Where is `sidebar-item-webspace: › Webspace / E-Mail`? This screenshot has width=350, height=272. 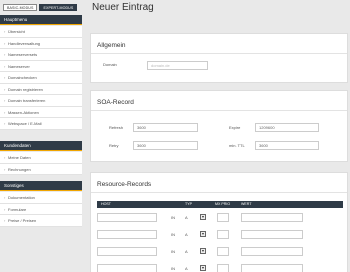
sidebar-item-webspace: › Webspace / E-Mail is located at coordinates (41, 124).